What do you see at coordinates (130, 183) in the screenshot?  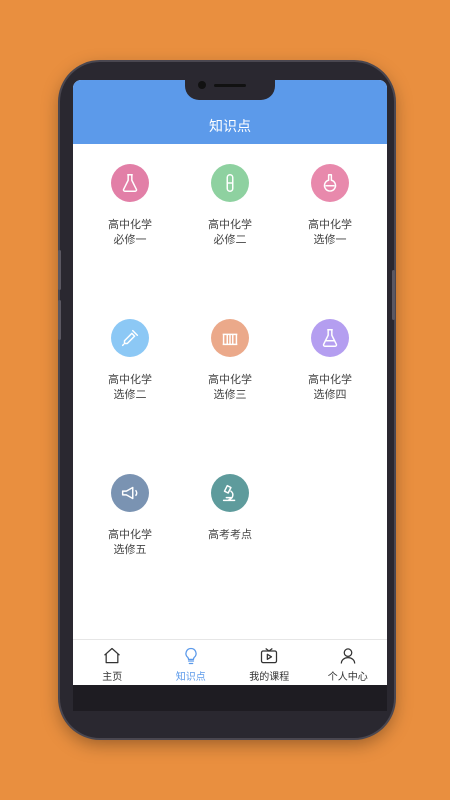 I see `flask-icon` at bounding box center [130, 183].